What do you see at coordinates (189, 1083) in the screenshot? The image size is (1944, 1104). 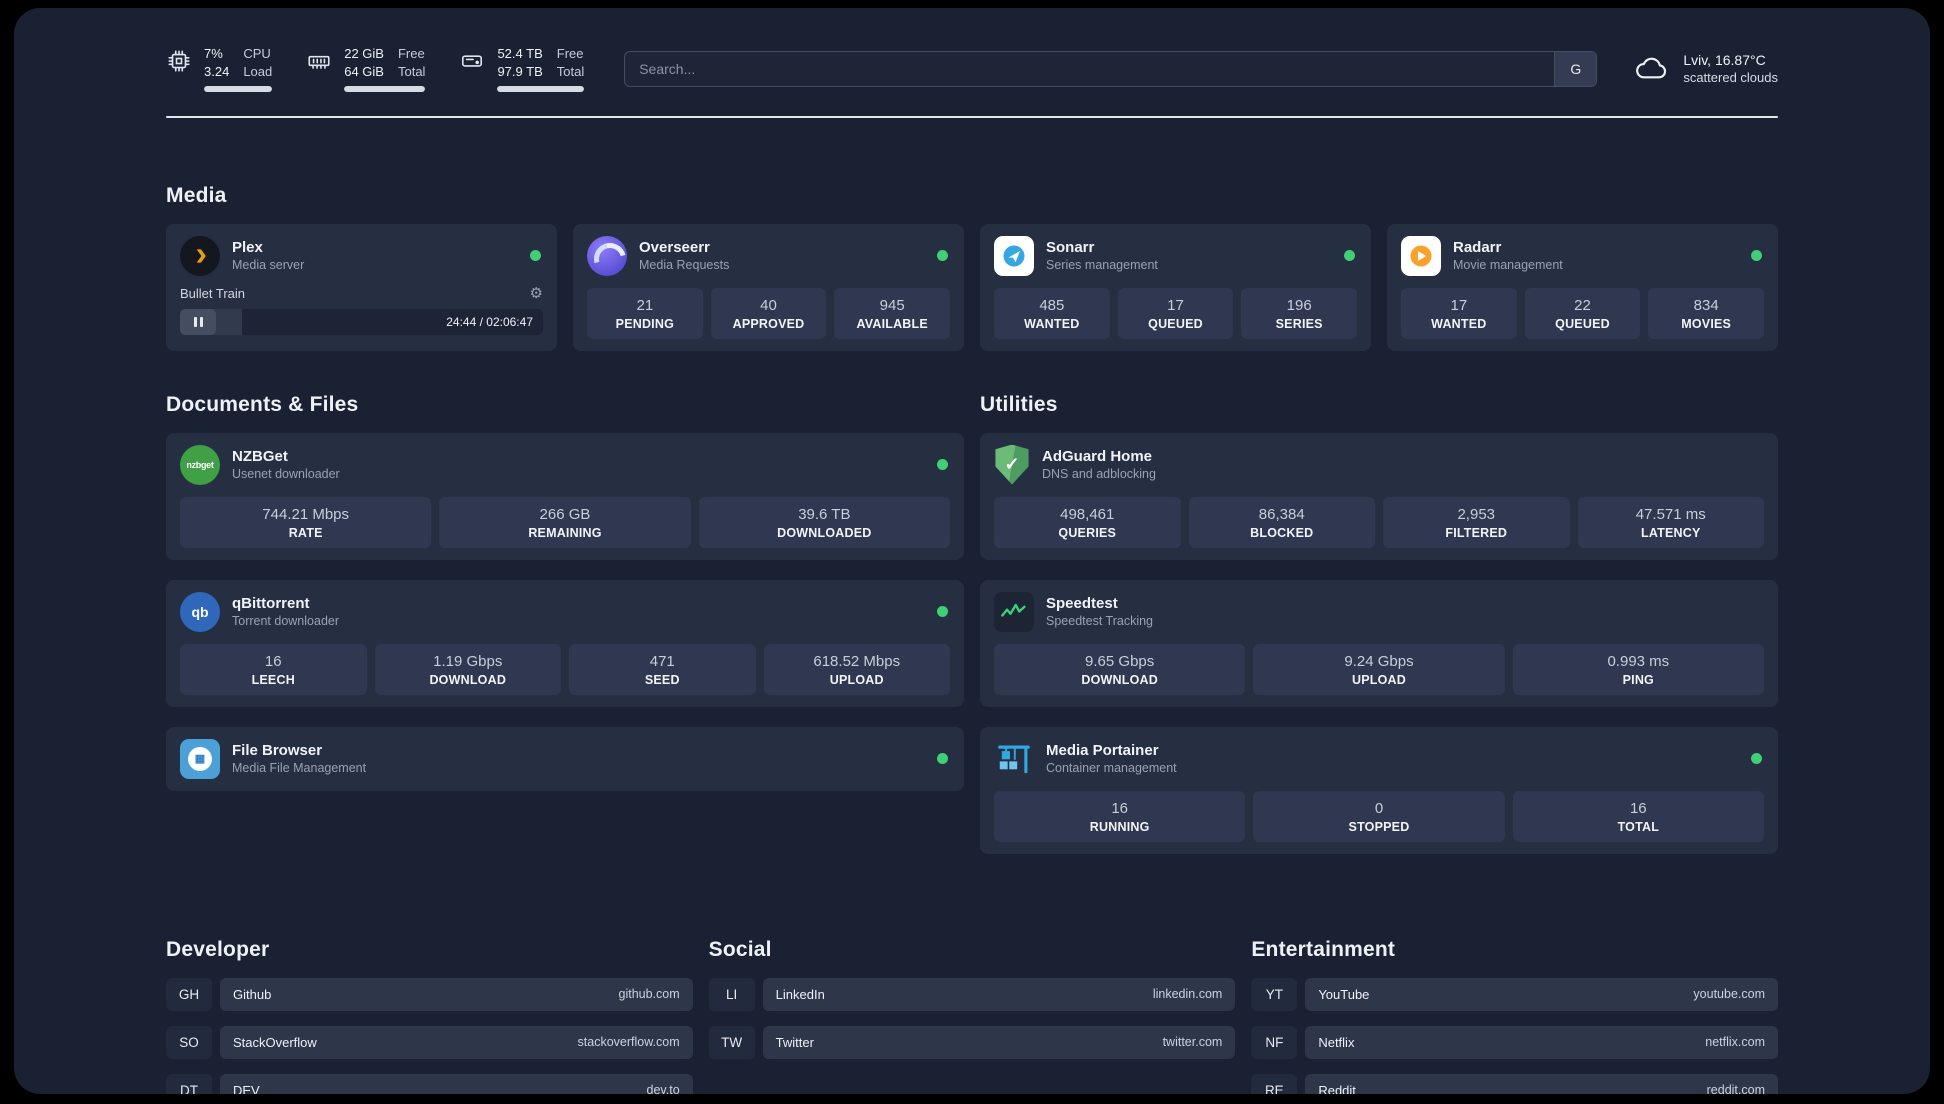 I see `bookmark-abbr: DT` at bounding box center [189, 1083].